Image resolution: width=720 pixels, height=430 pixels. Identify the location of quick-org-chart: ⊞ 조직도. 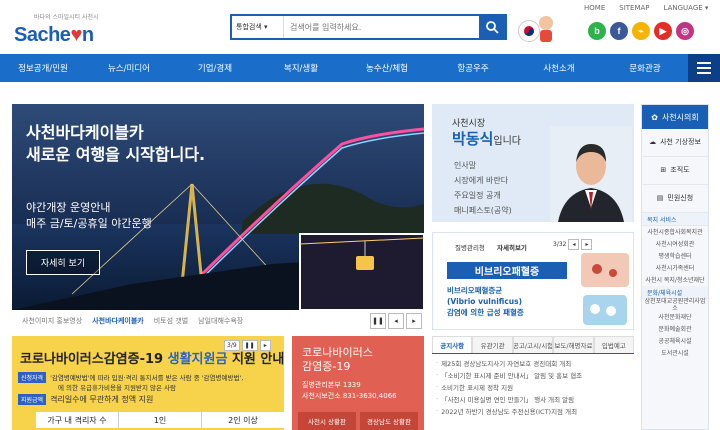
(675, 171).